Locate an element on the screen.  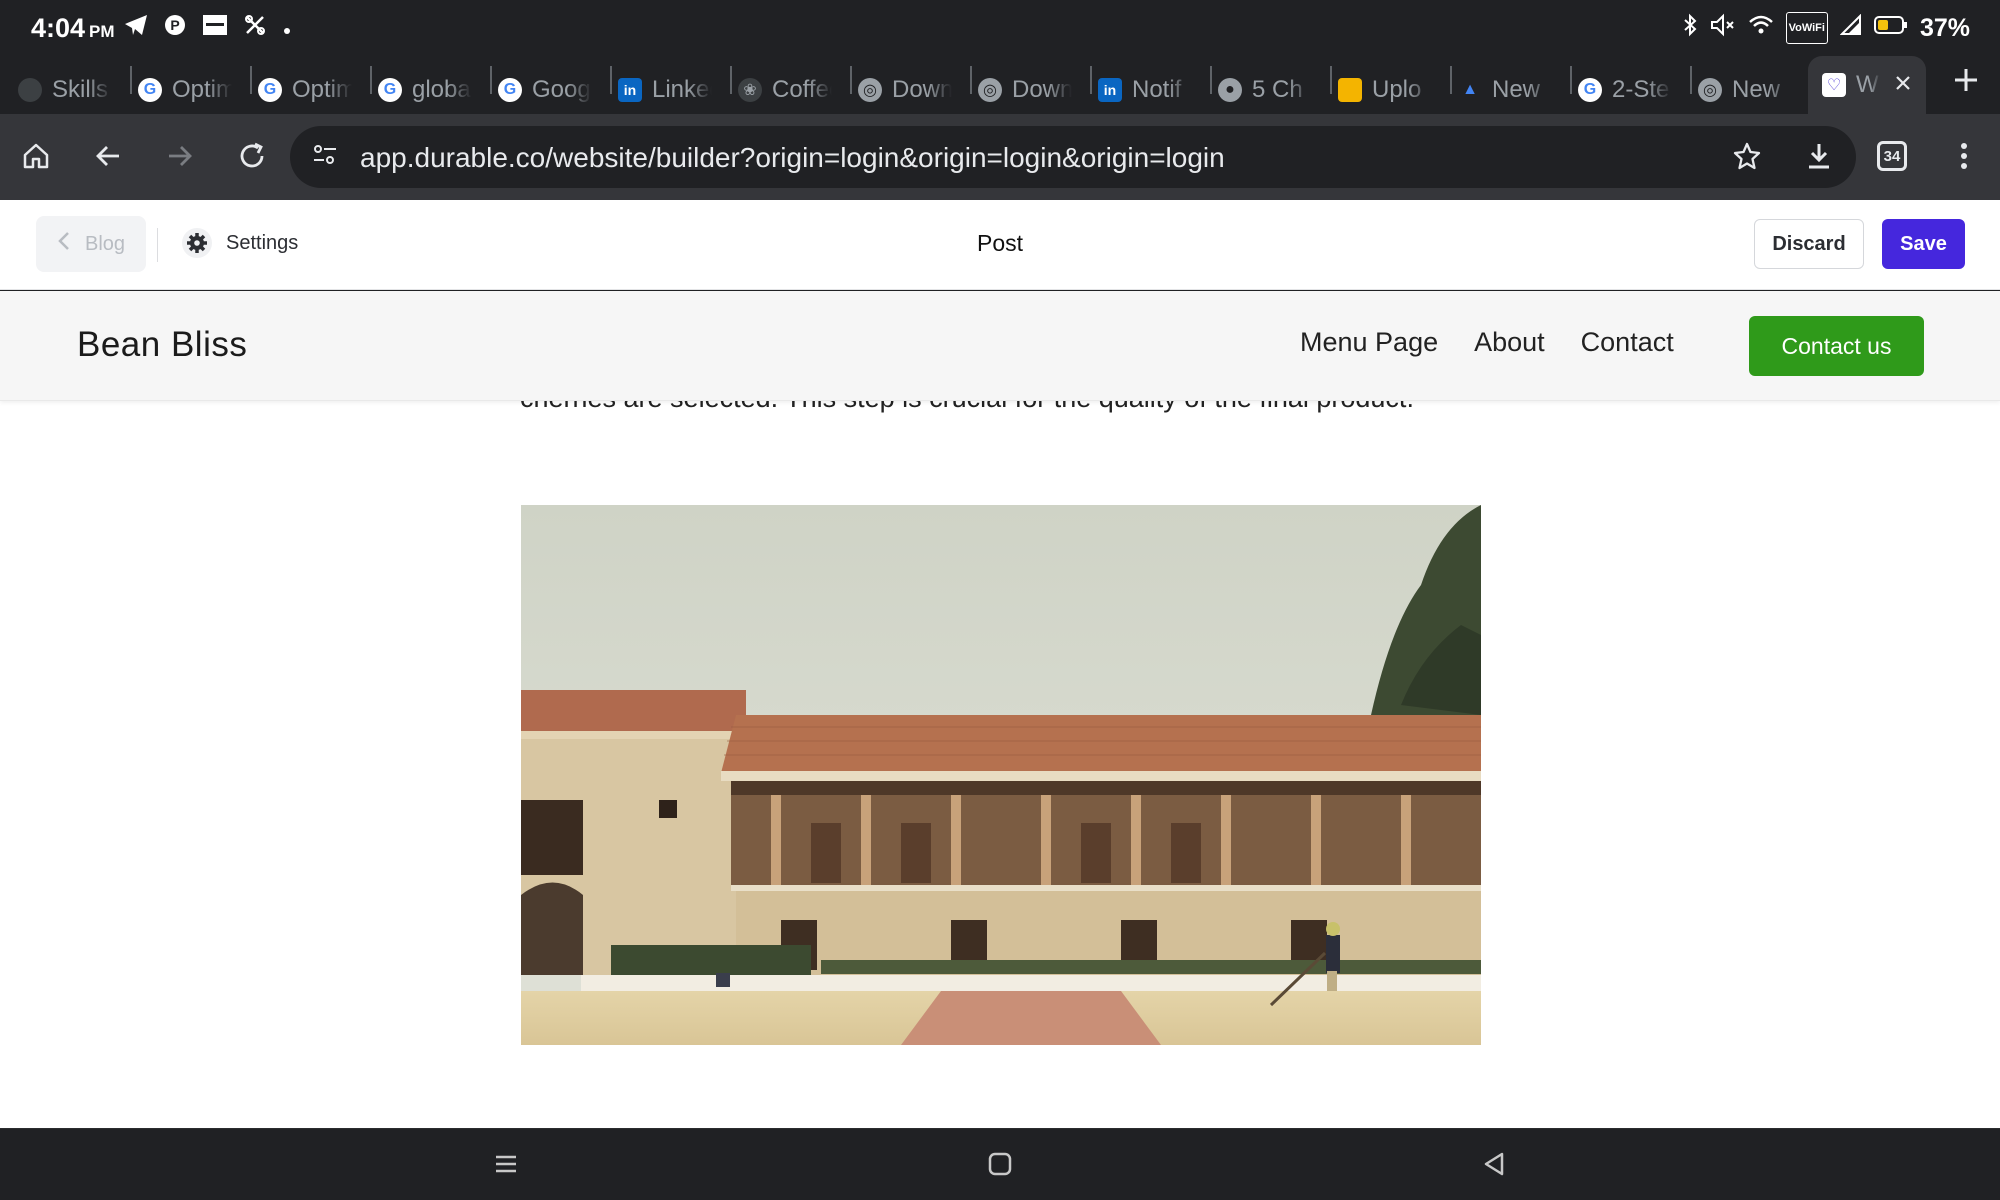
browser-tab: ▲ New is located at coordinates (1505, 90).